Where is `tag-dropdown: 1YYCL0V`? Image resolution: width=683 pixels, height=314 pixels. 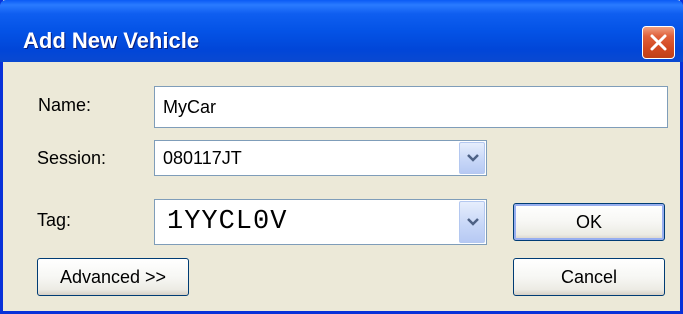
tag-dropdown: 1YYCL0V is located at coordinates (320, 222).